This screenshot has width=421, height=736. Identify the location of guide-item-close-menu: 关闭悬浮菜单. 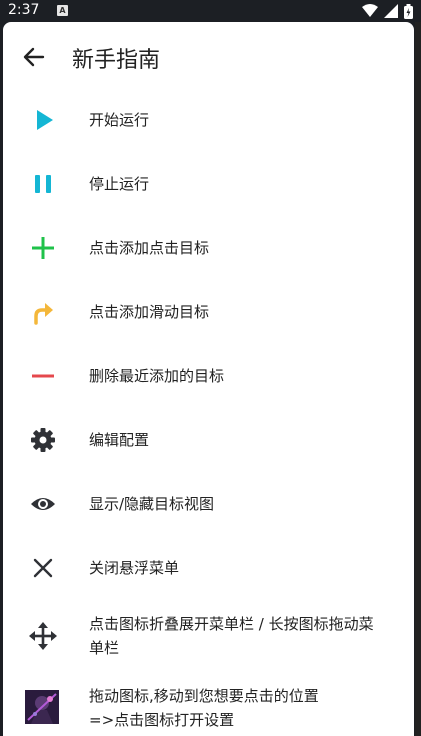
(208, 568).